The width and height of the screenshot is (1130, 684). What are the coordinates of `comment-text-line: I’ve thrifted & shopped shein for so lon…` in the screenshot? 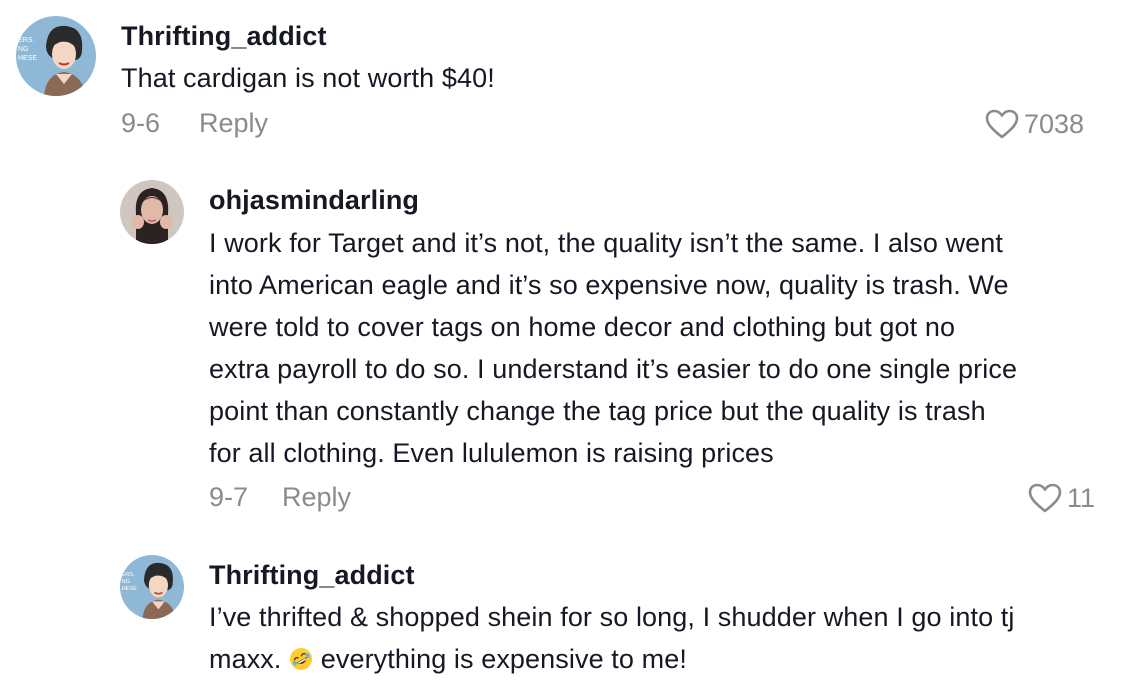 It's located at (612, 617).